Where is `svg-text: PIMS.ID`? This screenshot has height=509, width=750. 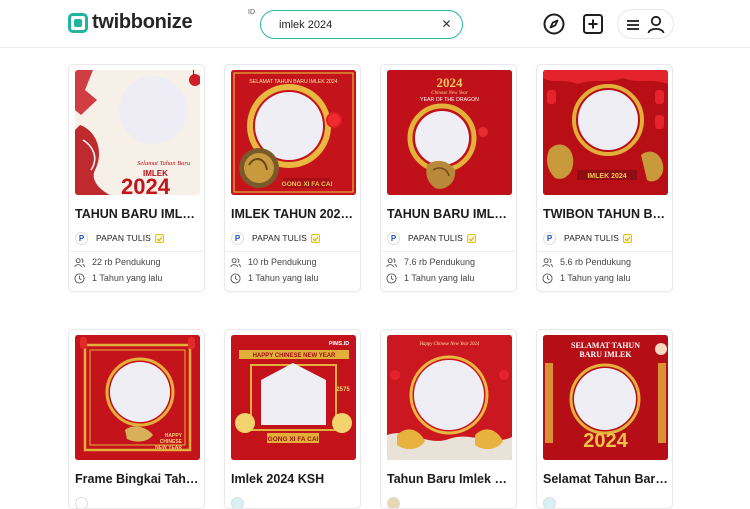
svg-text: PIMS.ID is located at coordinates (339, 344).